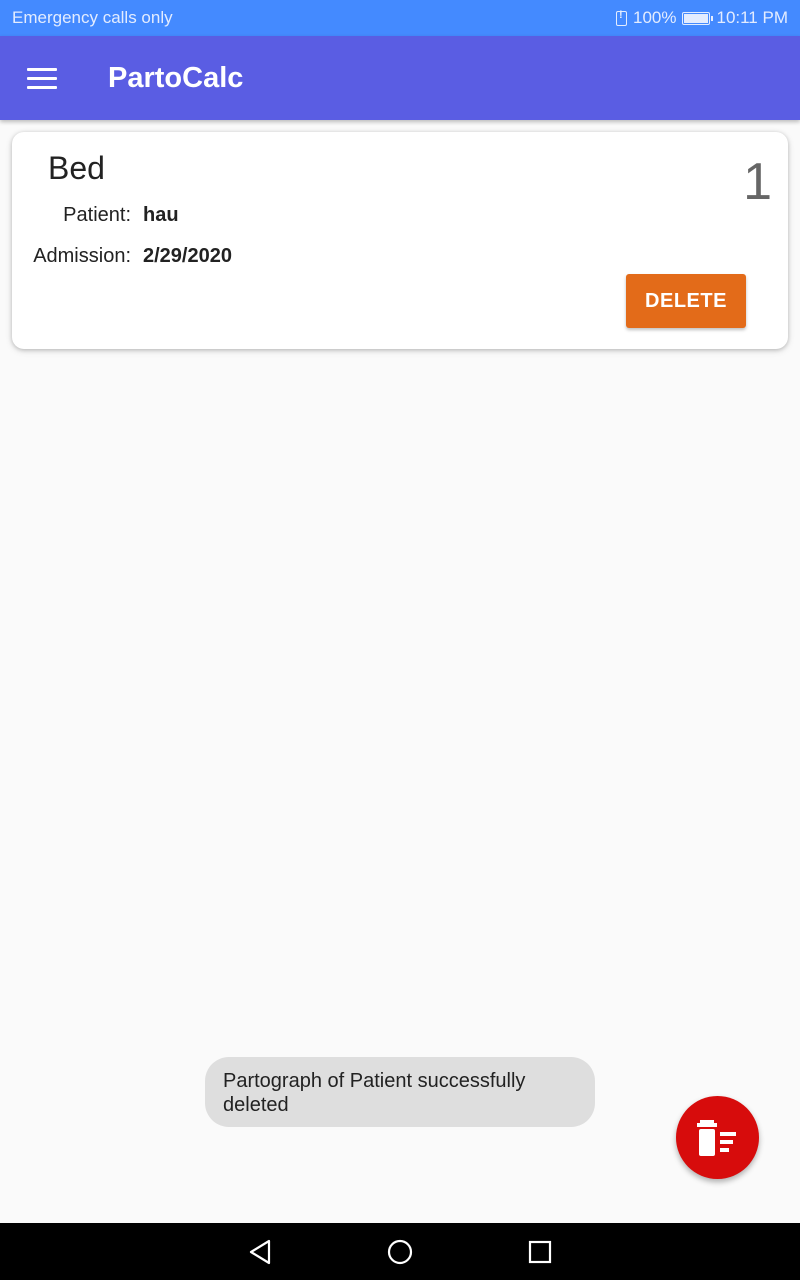 The image size is (800, 1280). What do you see at coordinates (82, 256) in the screenshot?
I see `admission-label: Admission:` at bounding box center [82, 256].